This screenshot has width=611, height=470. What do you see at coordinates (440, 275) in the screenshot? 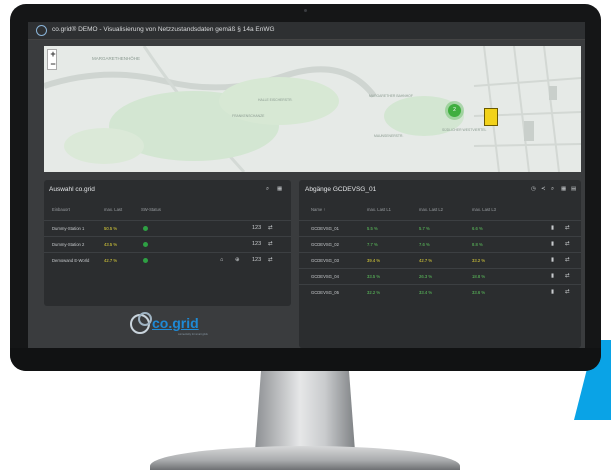
I see `table-row: GCDEVSG_04 33.5 % 26.3 % 18.8 % ▮ ⇄` at bounding box center [440, 275].